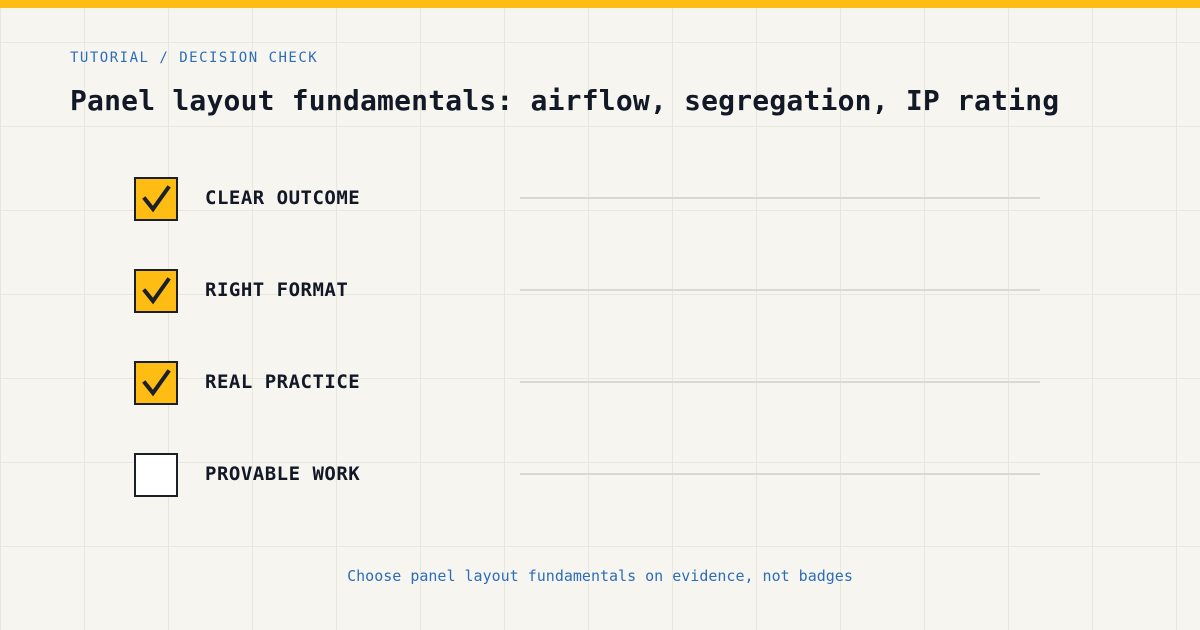 Image resolution: width=1200 pixels, height=630 pixels. Describe the element at coordinates (283, 474) in the screenshot. I see `checklist-label: PROVABLE WORK` at that location.